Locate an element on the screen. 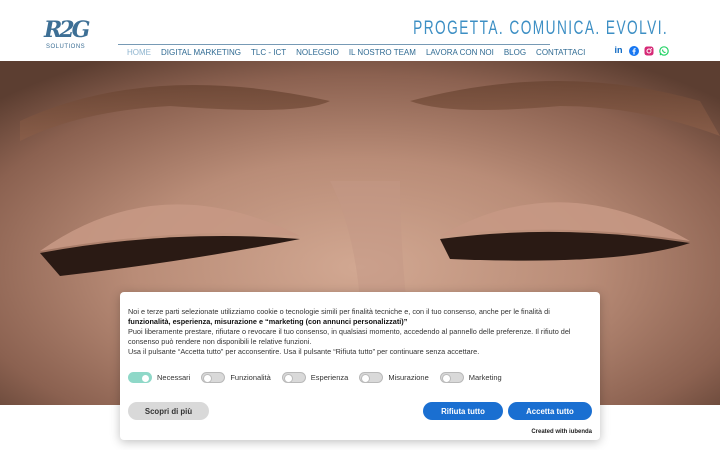  linkedin-icon: in is located at coordinates (618, 50).